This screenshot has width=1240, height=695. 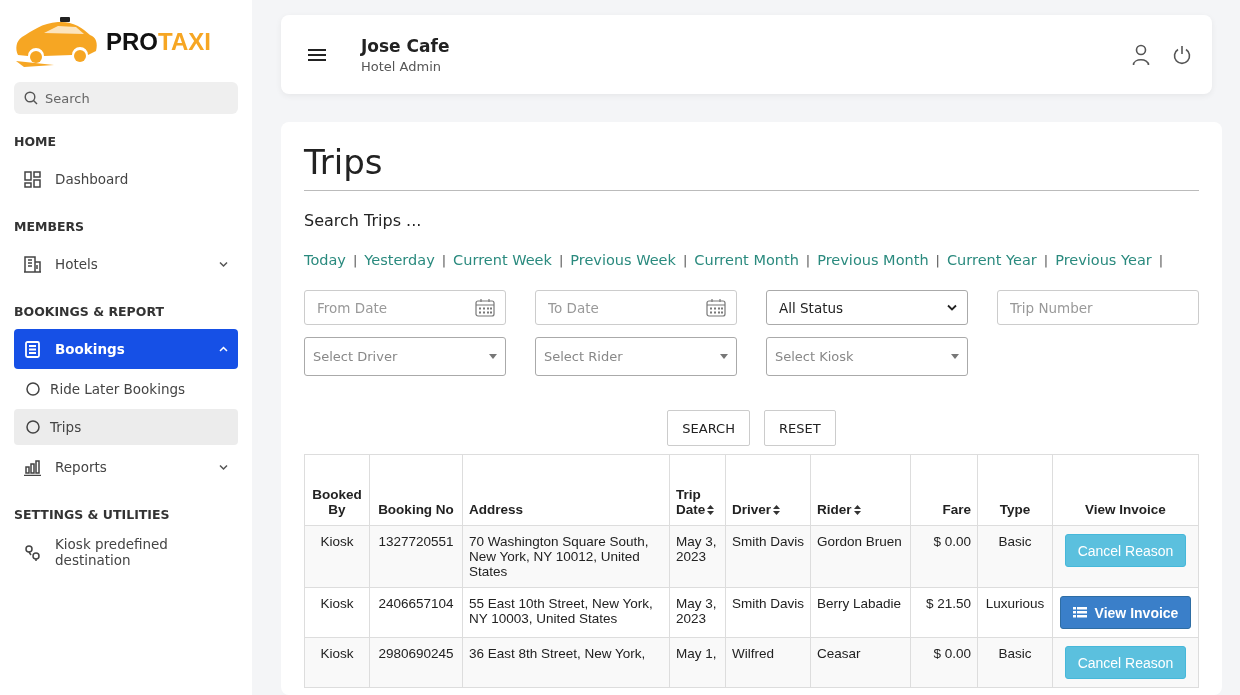 I want to click on date-range-link: Current Month, so click(x=746, y=260).